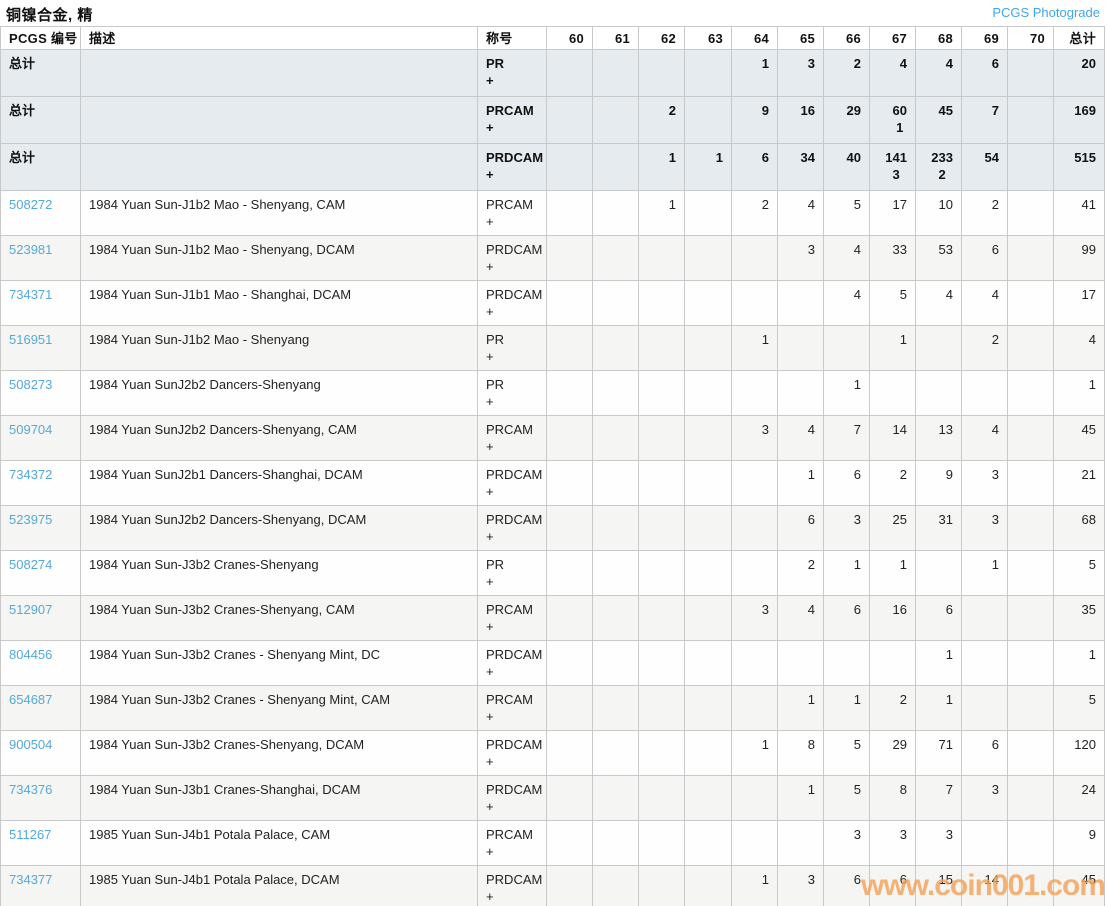 The width and height of the screenshot is (1107, 906). I want to click on pcgs-number-link: 508274, so click(30, 564).